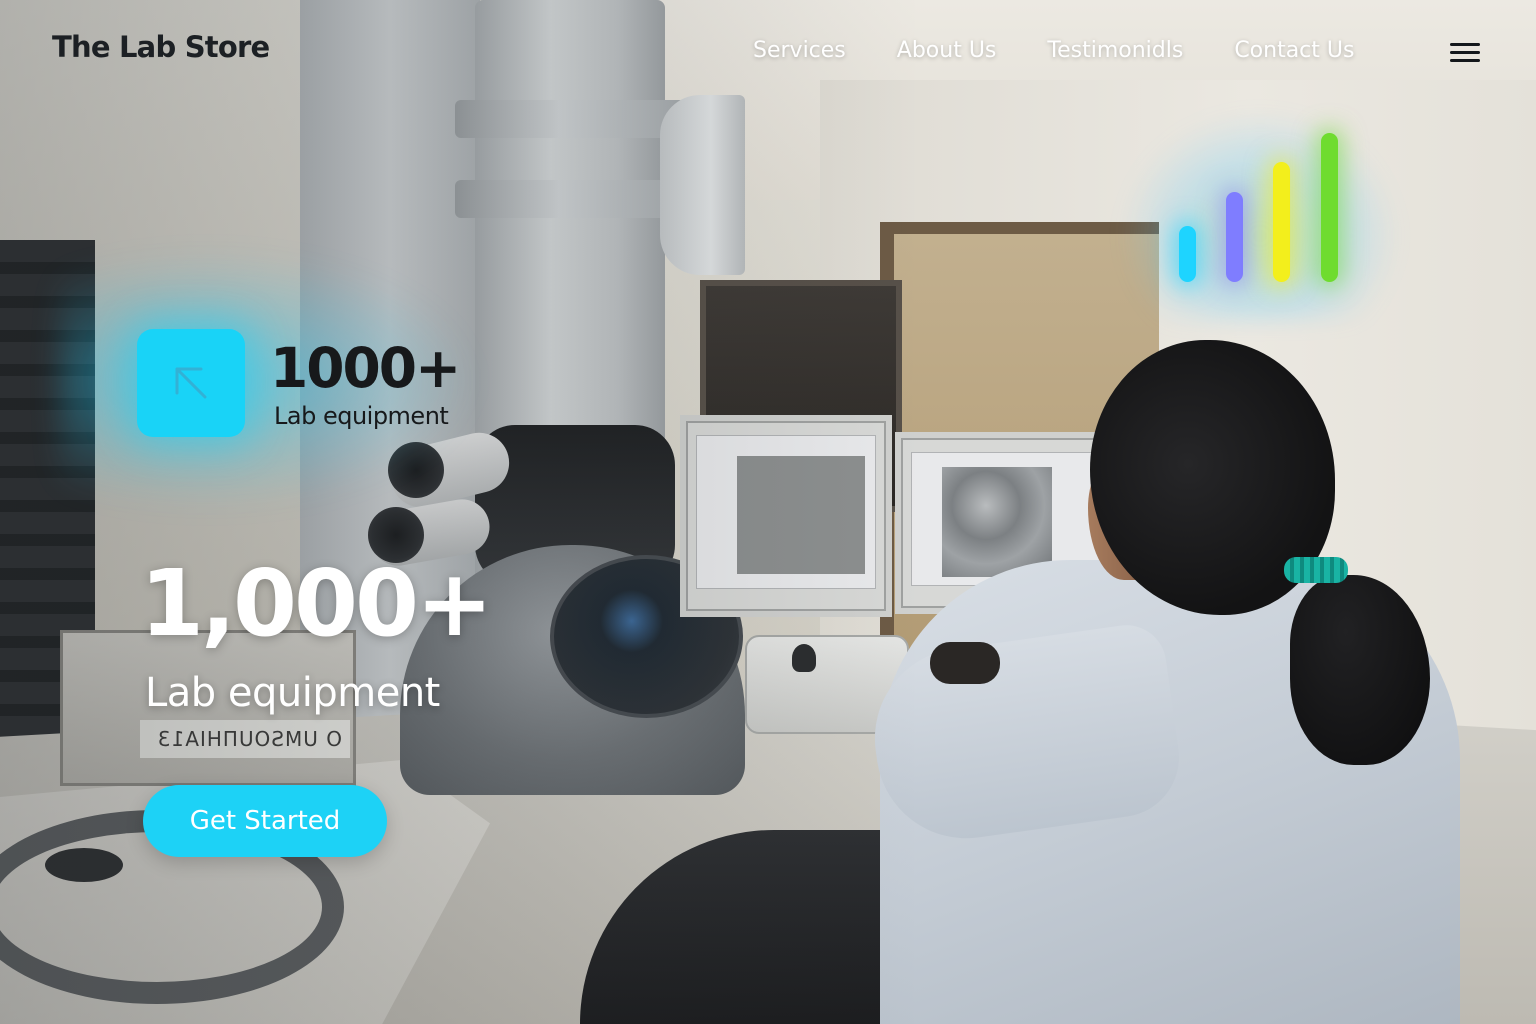 This screenshot has width=1536, height=1024. Describe the element at coordinates (801, 515) in the screenshot. I see `screen-image-pane` at that location.